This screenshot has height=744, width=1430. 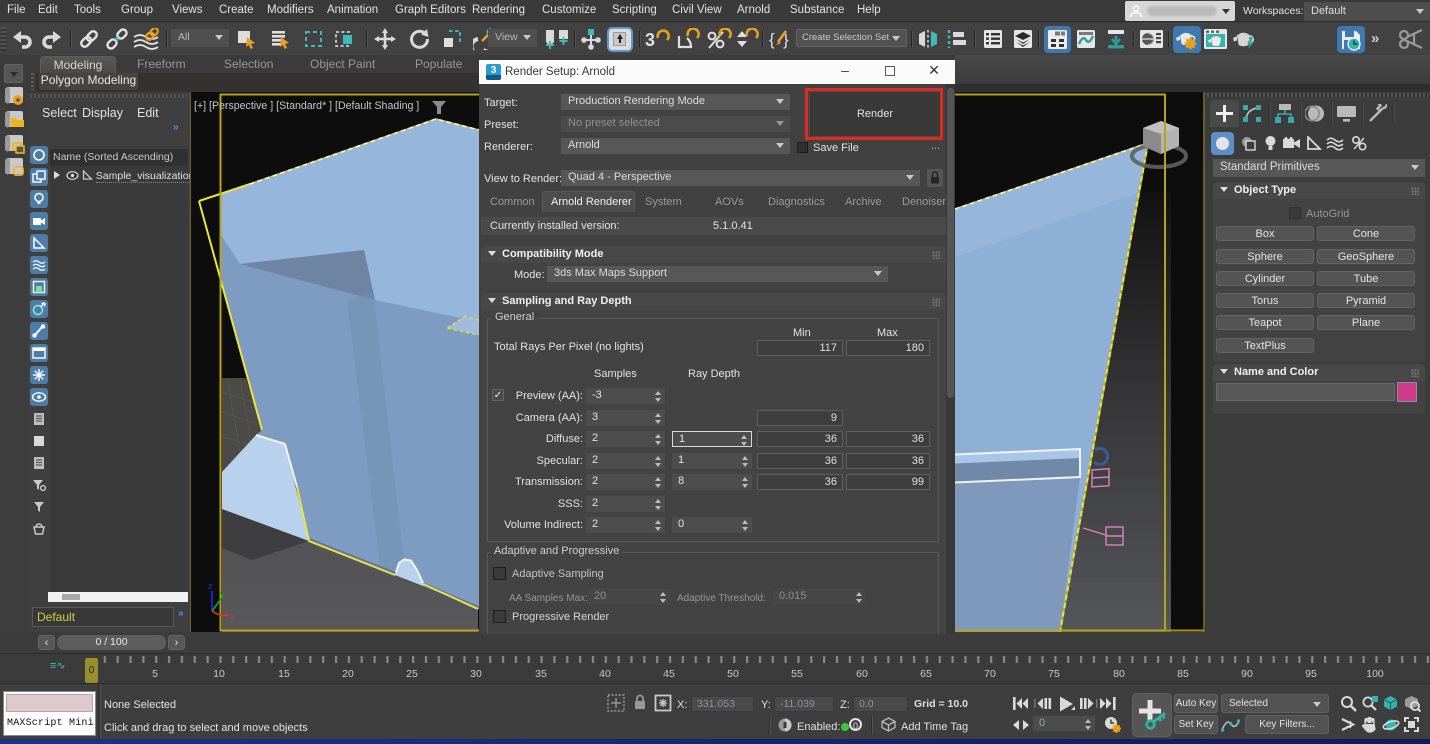 What do you see at coordinates (1119, 674) in the screenshot?
I see `svg-text: 80` at bounding box center [1119, 674].